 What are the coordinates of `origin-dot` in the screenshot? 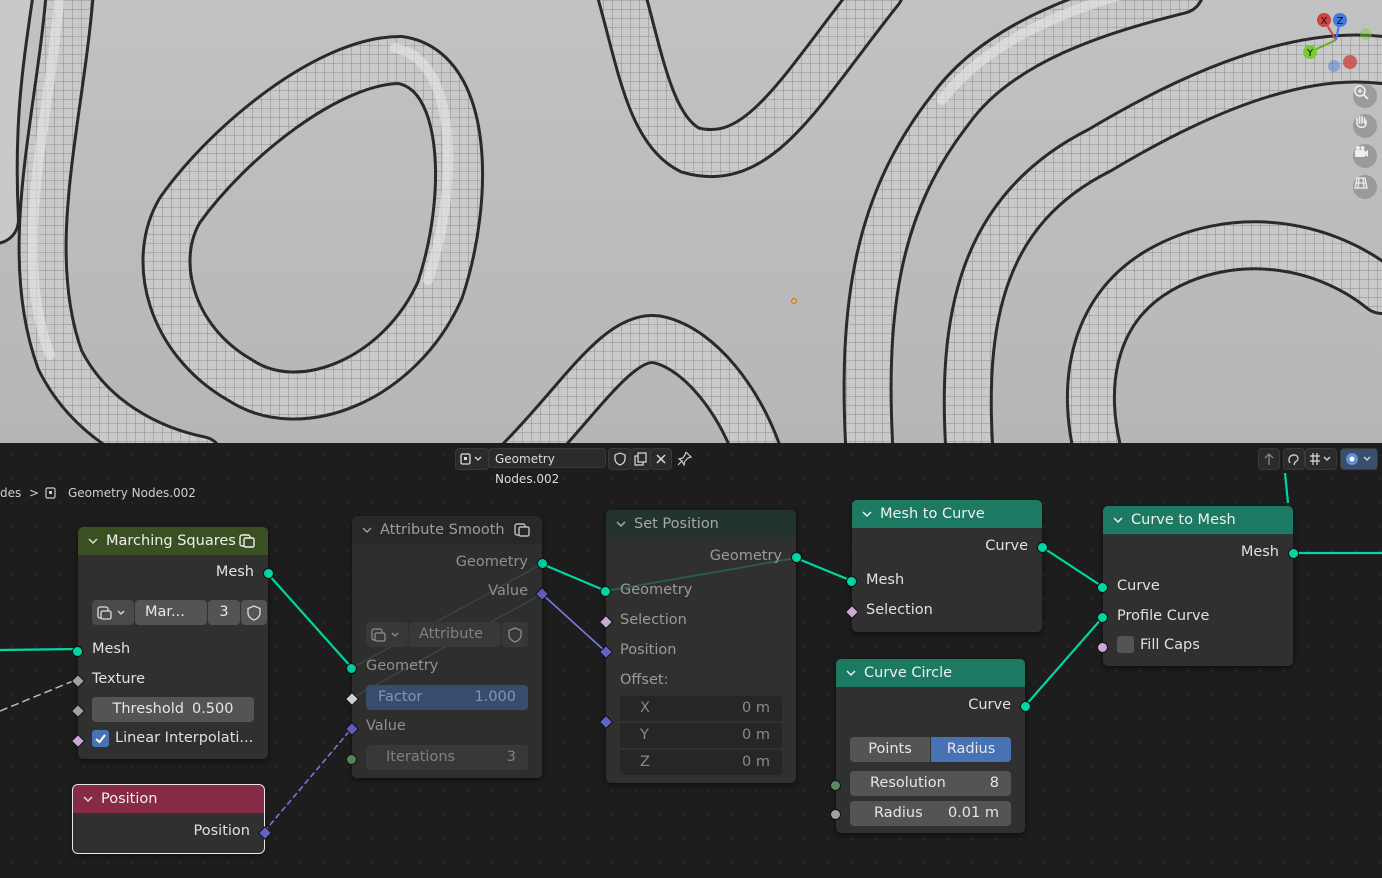 It's located at (794, 301).